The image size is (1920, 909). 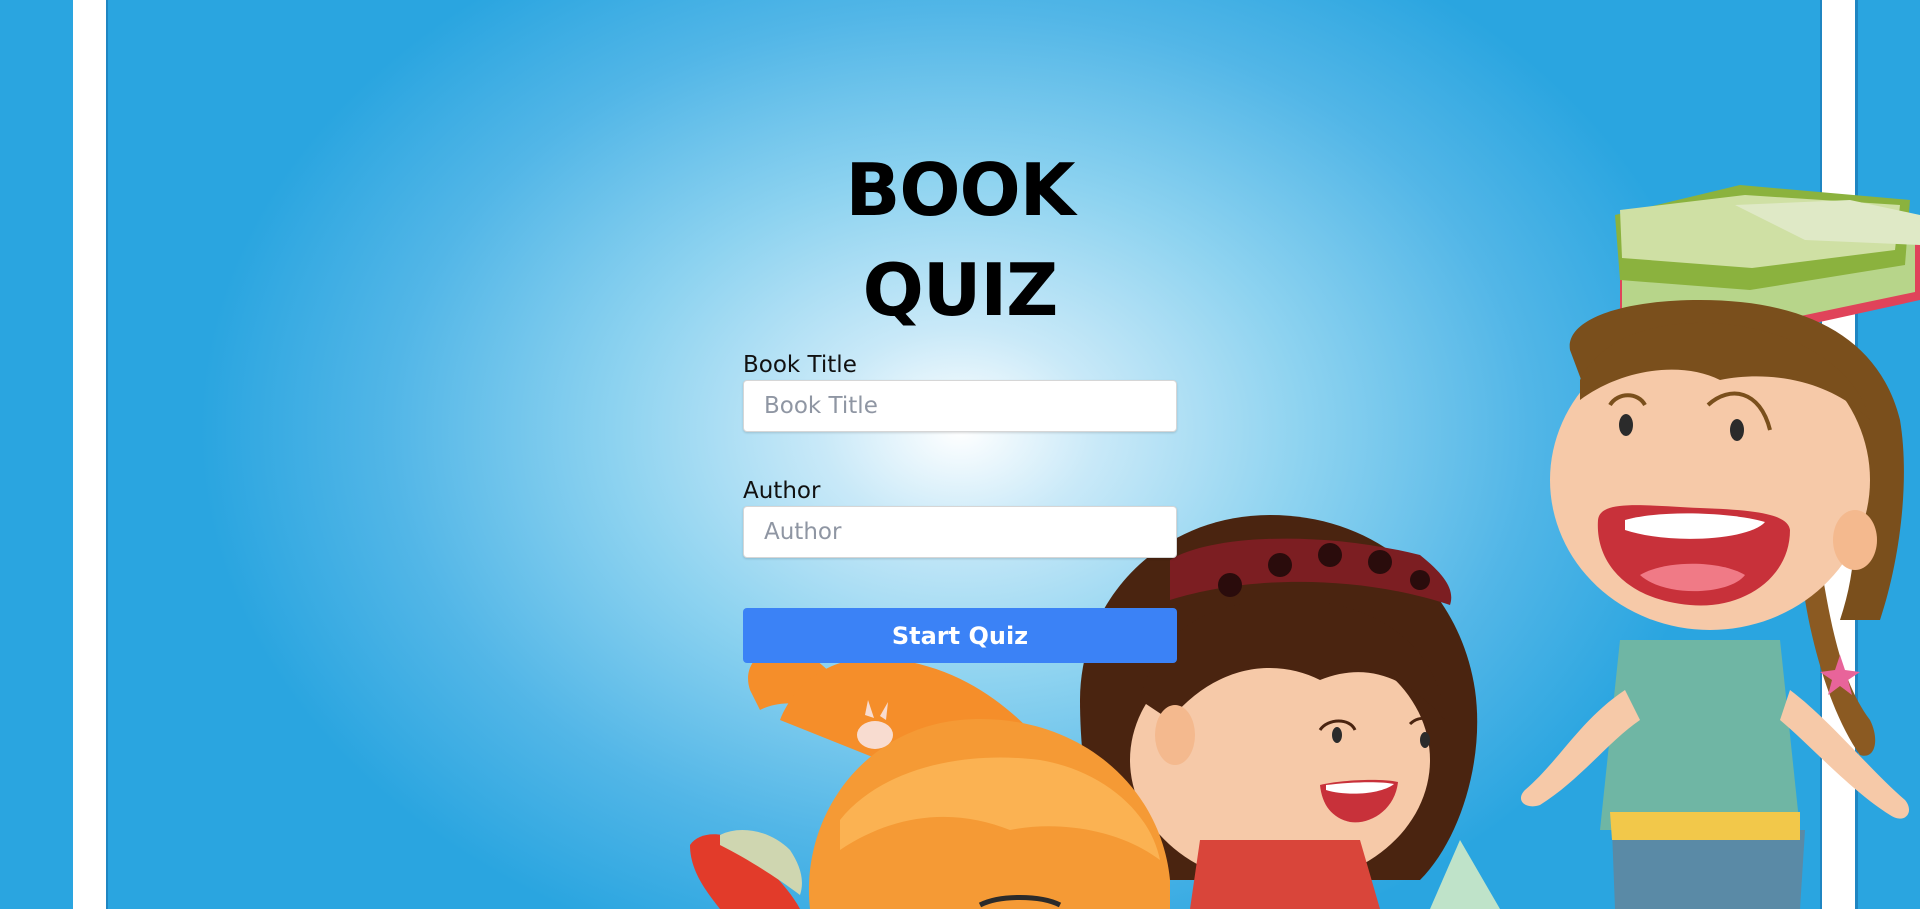 I want to click on author-label: Author, so click(x=782, y=491).